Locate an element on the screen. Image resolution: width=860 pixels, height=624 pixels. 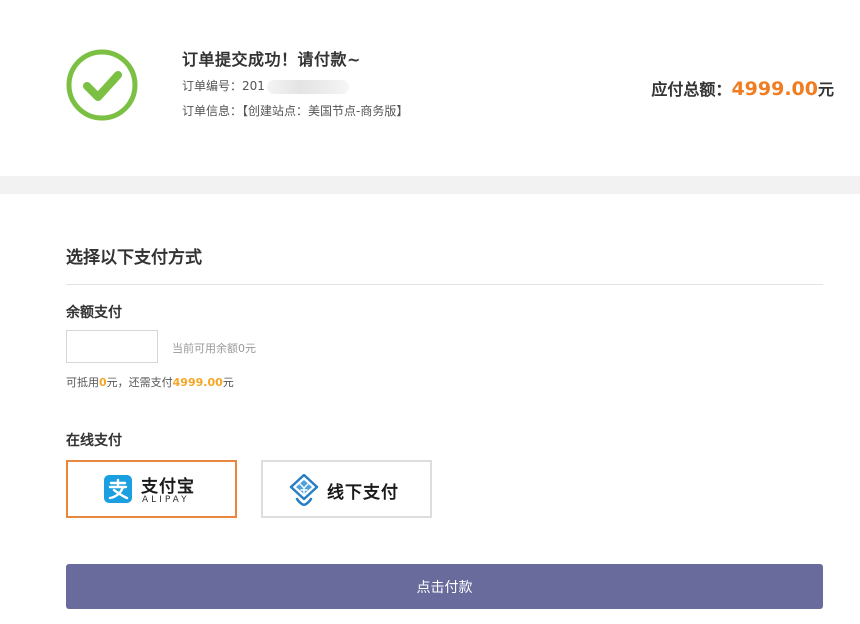
alipay-name-en: ALIPAY is located at coordinates (166, 500).